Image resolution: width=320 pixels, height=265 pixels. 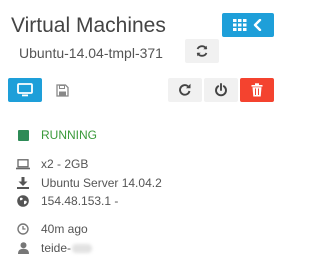 I want to click on owner-redacted, so click(x=82, y=248).